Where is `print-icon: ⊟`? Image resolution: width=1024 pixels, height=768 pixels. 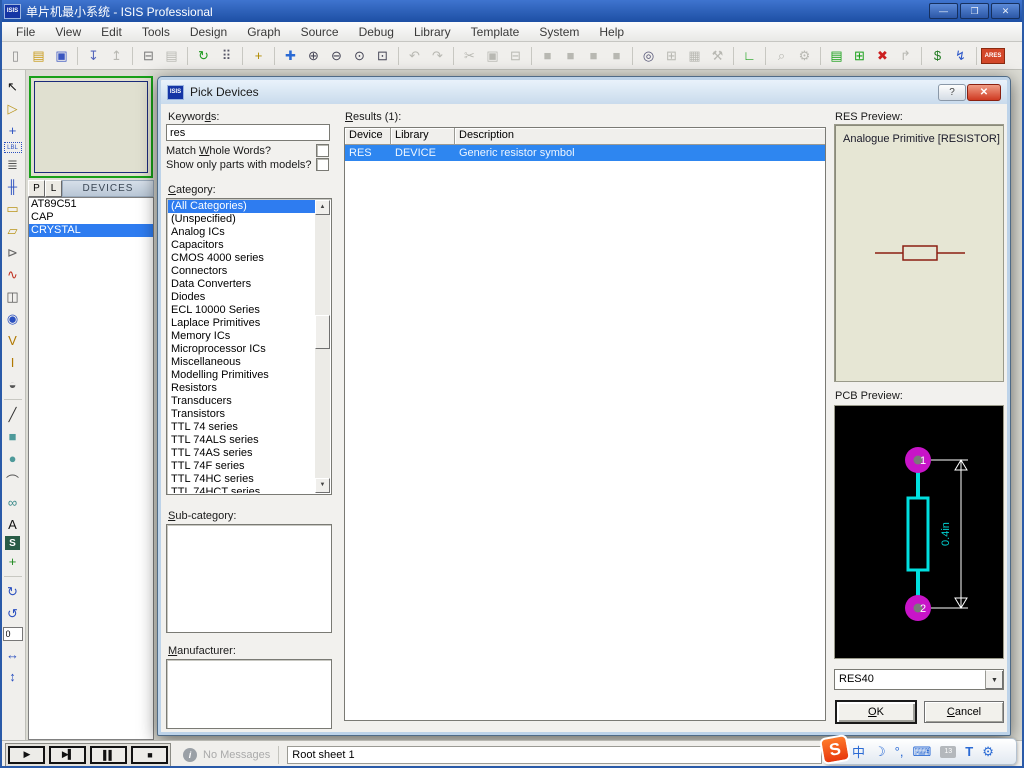
print-icon: ⊟ is located at coordinates (148, 56).